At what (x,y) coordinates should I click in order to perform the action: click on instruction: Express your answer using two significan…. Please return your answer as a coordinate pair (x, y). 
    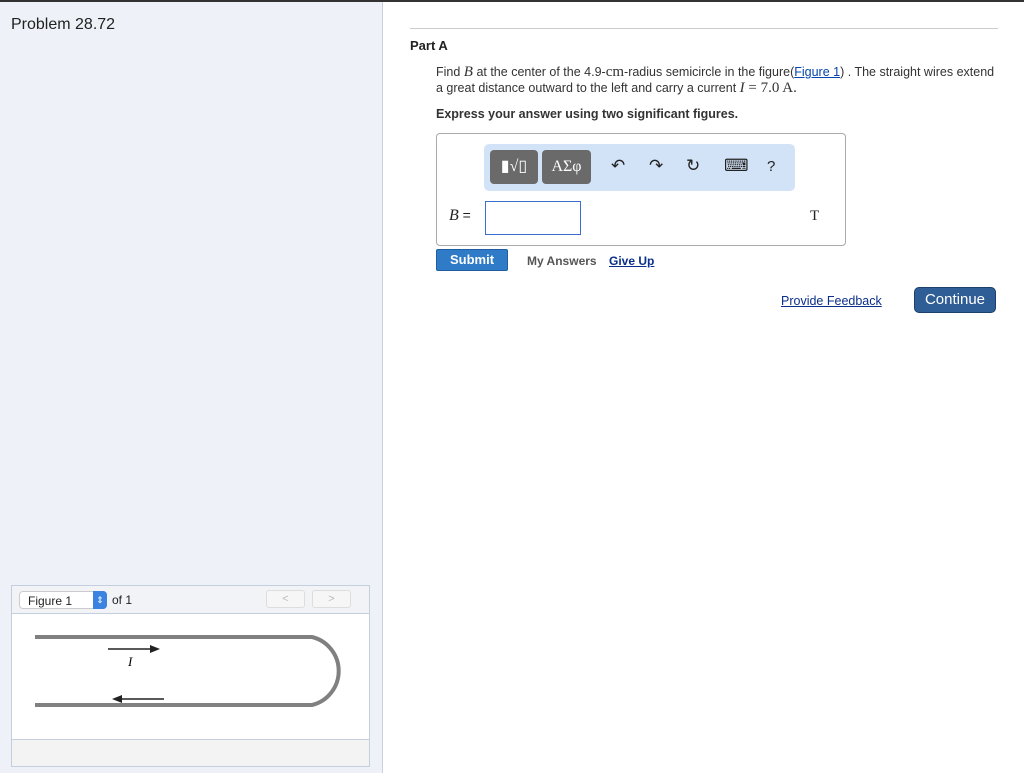
    Looking at the image, I should click on (587, 114).